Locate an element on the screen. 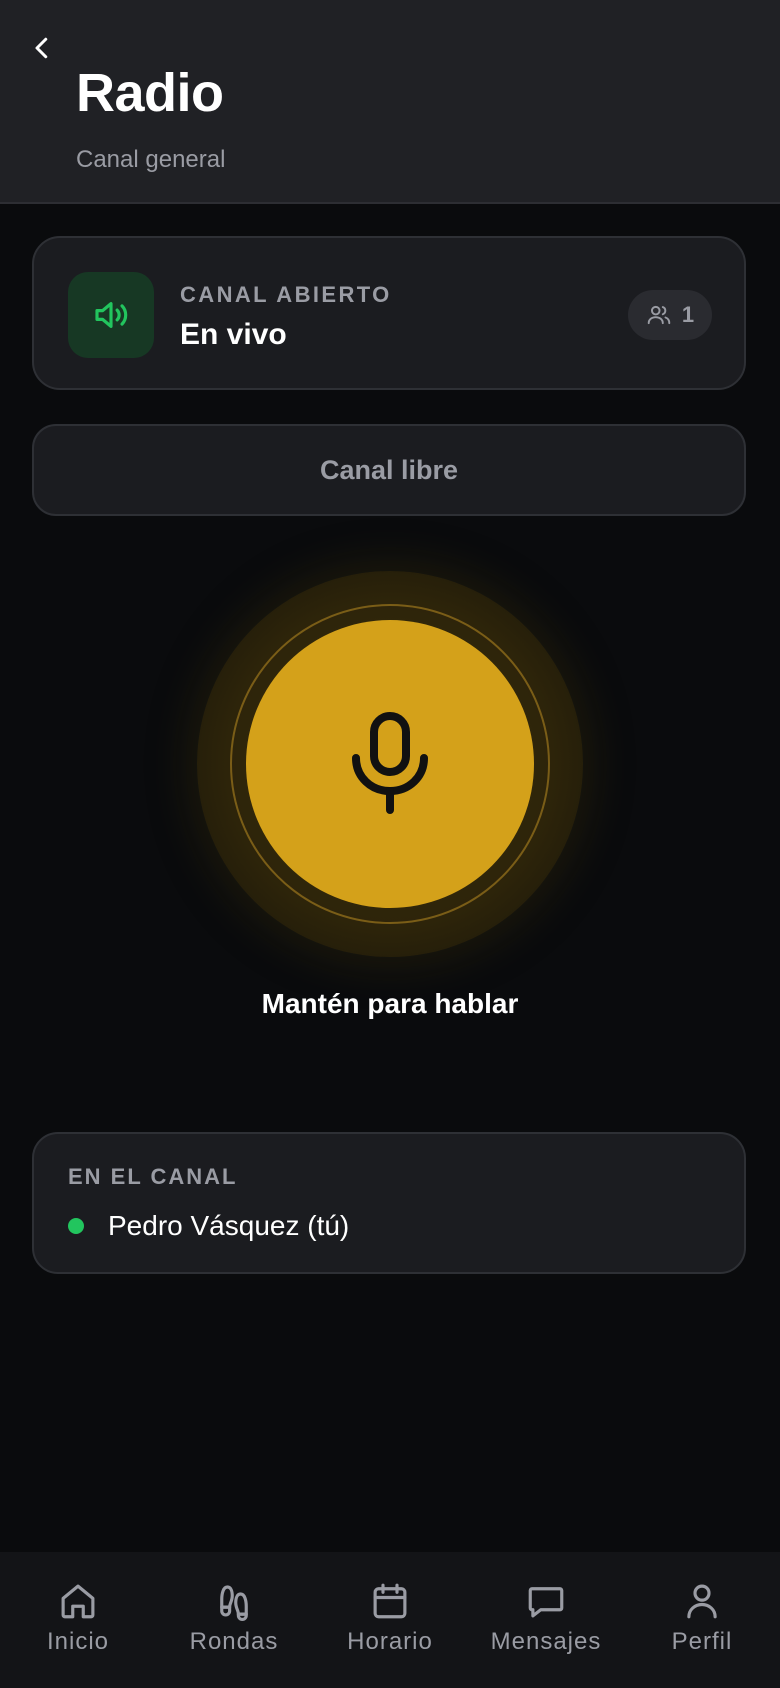 The height and width of the screenshot is (1688, 780). nav-item-perfil: Perfil is located at coordinates (702, 1620).